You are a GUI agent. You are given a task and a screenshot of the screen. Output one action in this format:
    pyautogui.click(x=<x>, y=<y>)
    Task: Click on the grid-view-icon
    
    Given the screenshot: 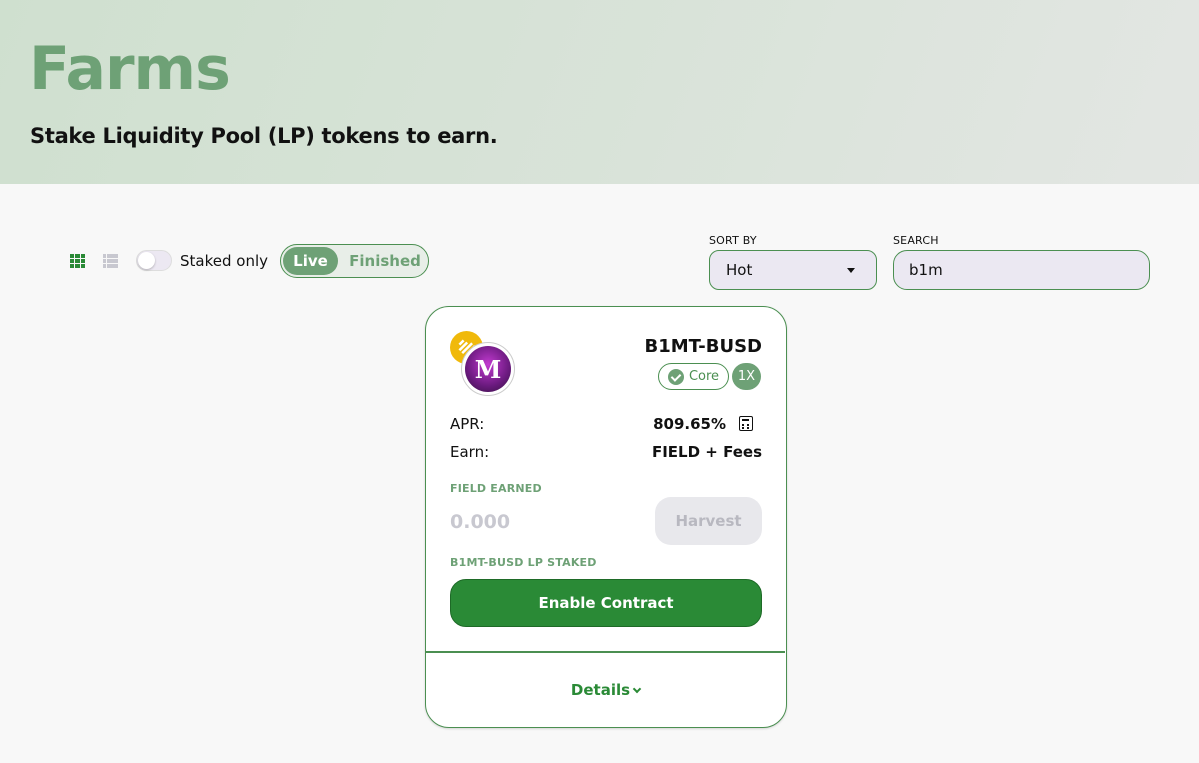 What is the action you would take?
    pyautogui.click(x=77, y=261)
    